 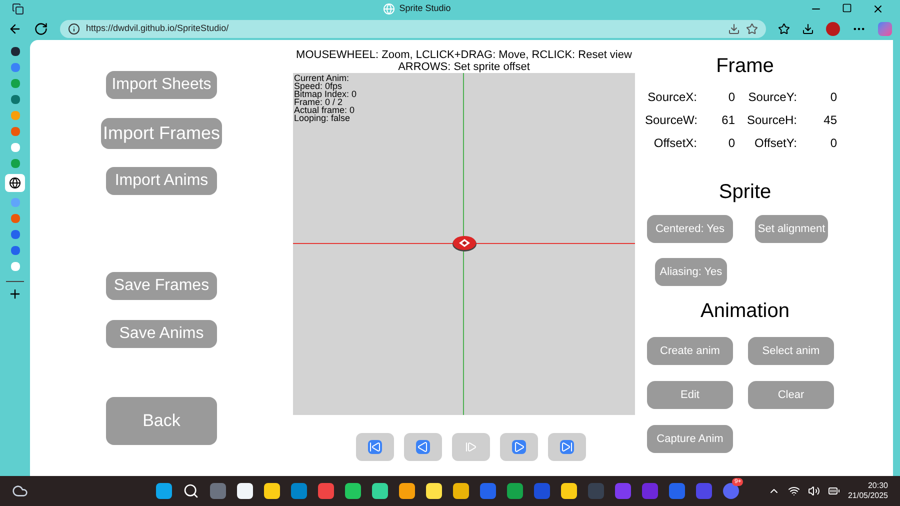 I want to click on animation-button: Create anim, so click(x=690, y=351).